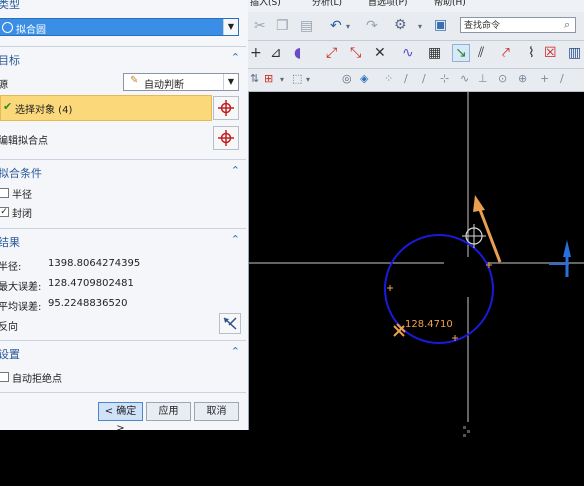  Describe the element at coordinates (260, 26) in the screenshot. I see `cut-icon: ✂` at that location.